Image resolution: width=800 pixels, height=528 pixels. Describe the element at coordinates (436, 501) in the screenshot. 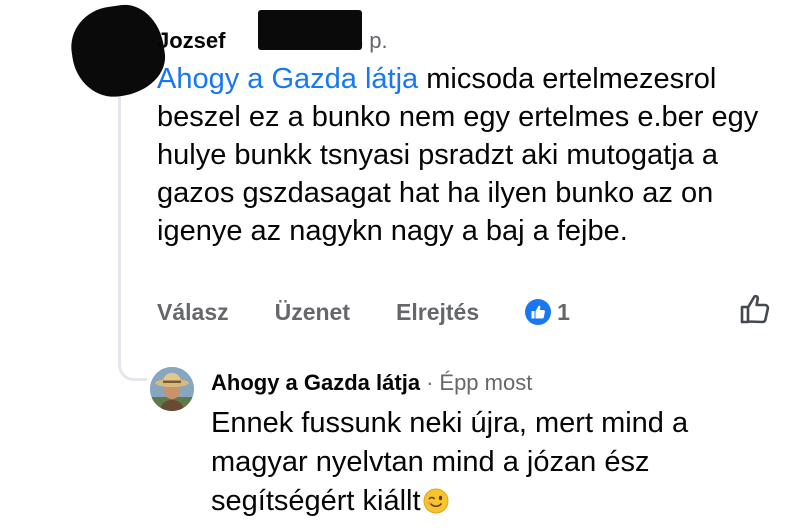

I see `winking-face-emoji-icon` at that location.